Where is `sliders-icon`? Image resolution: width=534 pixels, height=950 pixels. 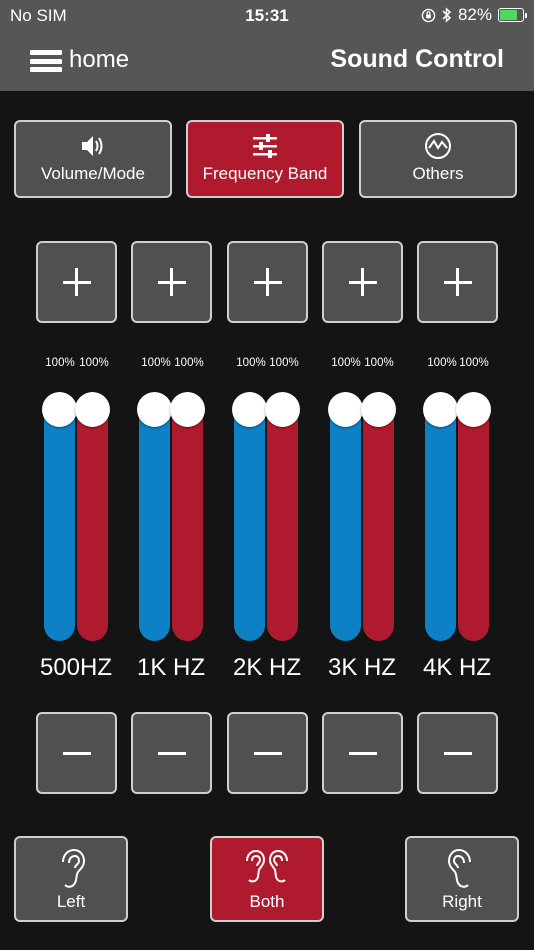
sliders-icon is located at coordinates (265, 146).